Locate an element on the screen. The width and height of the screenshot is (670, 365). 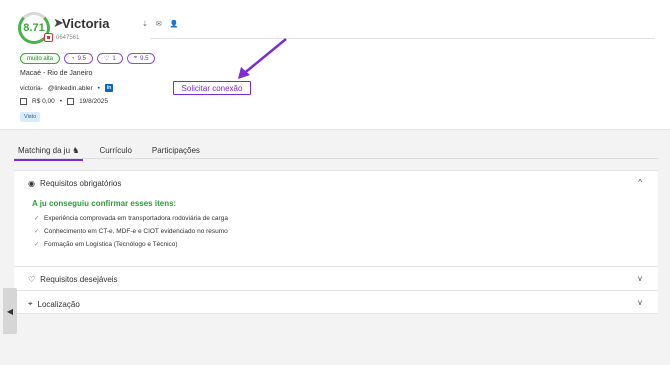
location-title: ⌖ Localização is located at coordinates (54, 304).